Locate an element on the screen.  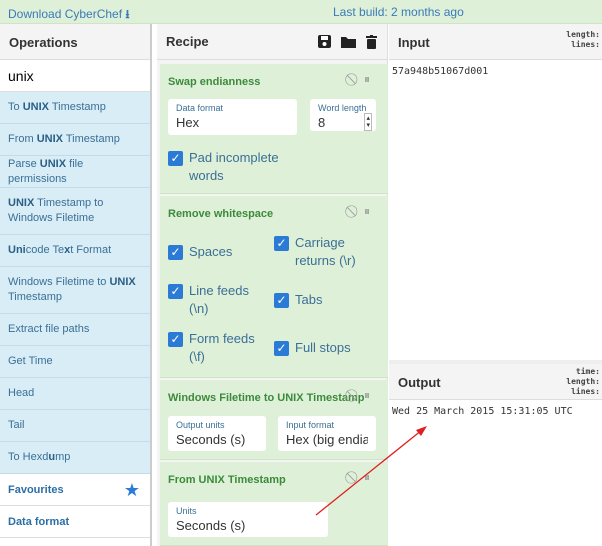
form-feeds-checkbox: ✓ Form feeds (\f) is located at coordinates (215, 348).